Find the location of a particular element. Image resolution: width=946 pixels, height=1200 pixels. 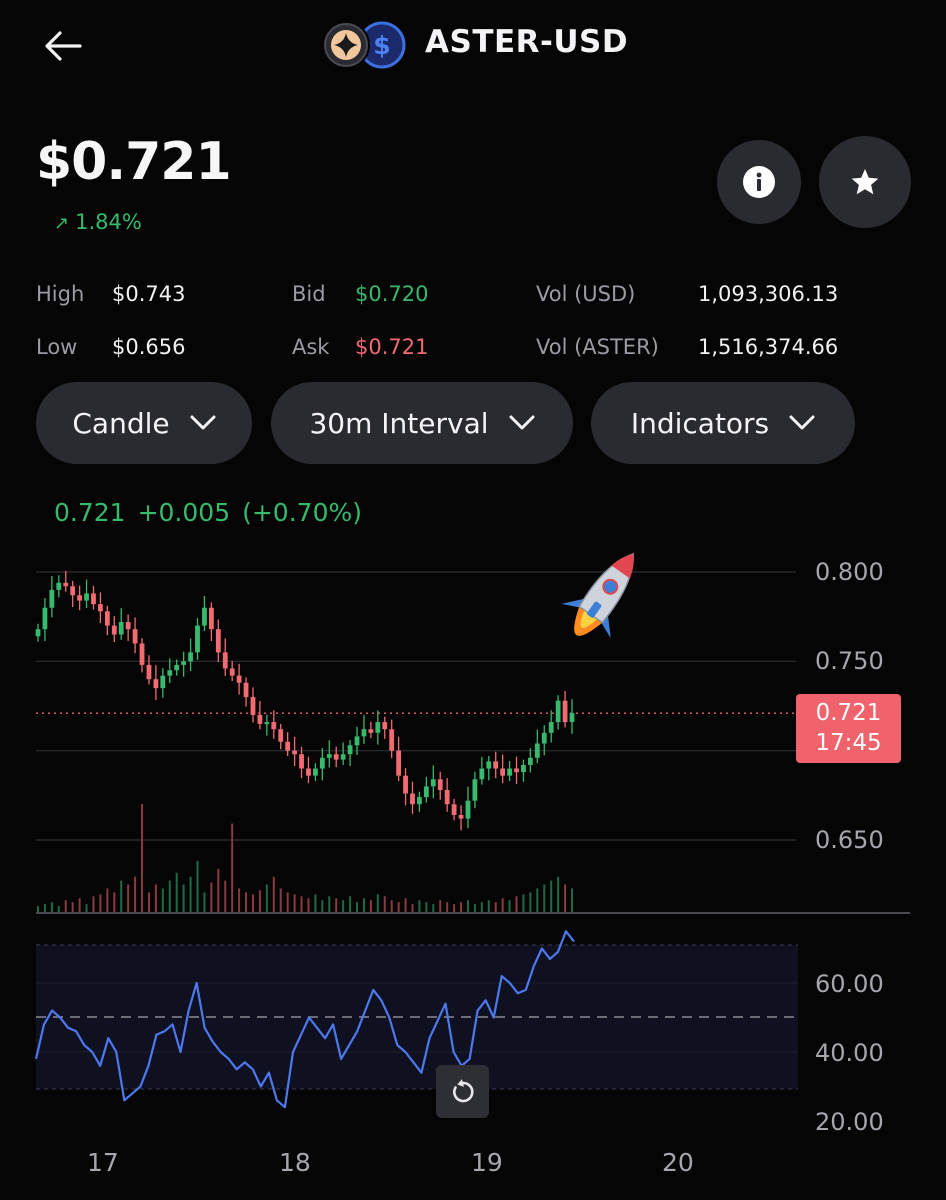

chart-type-dropdown: Candle is located at coordinates (144, 423).